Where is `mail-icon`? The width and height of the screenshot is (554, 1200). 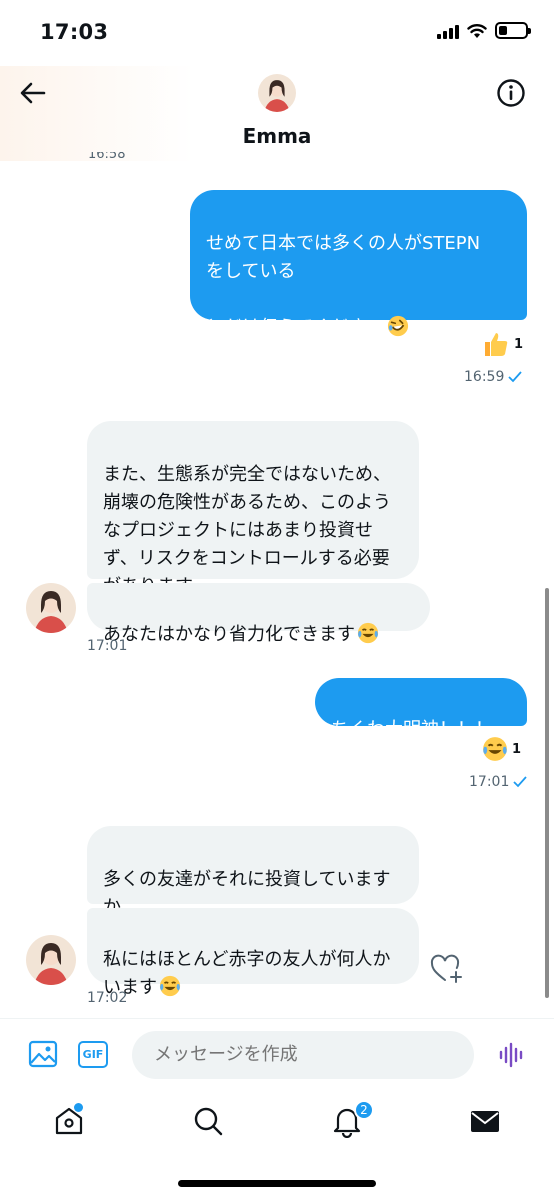
mail-icon is located at coordinates (485, 1121).